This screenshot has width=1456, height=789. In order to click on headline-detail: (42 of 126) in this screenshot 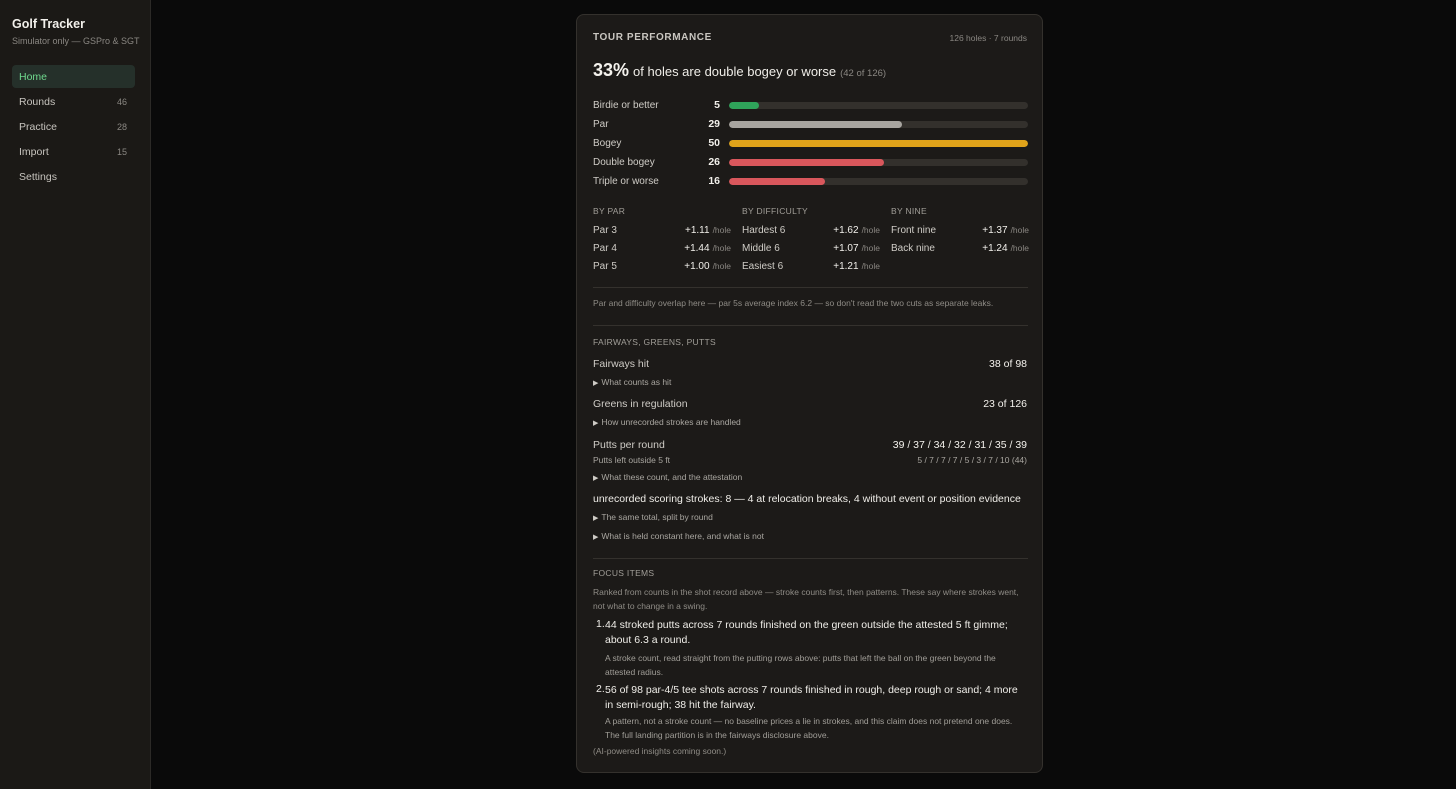, I will do `click(863, 73)`.